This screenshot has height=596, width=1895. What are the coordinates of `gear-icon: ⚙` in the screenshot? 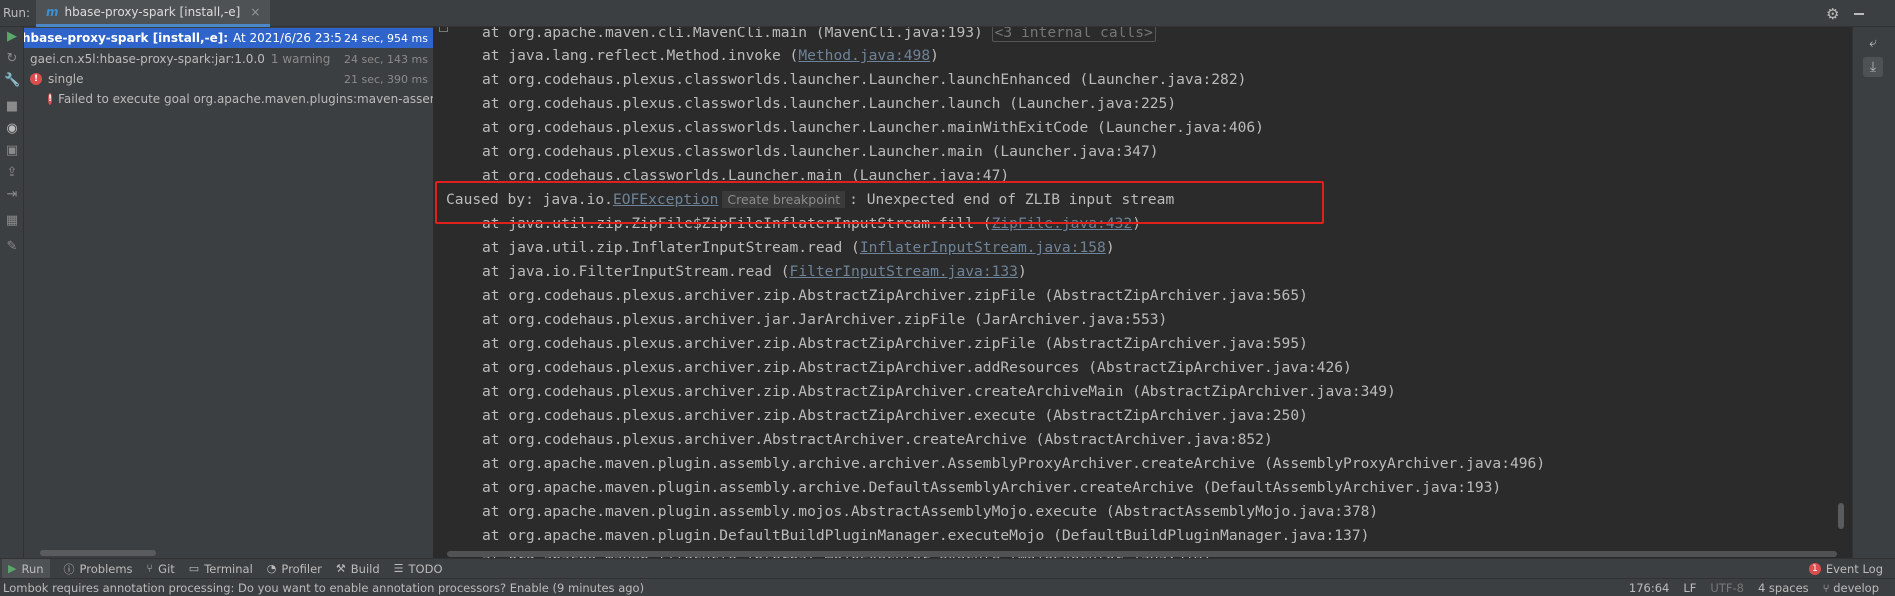 It's located at (1832, 14).